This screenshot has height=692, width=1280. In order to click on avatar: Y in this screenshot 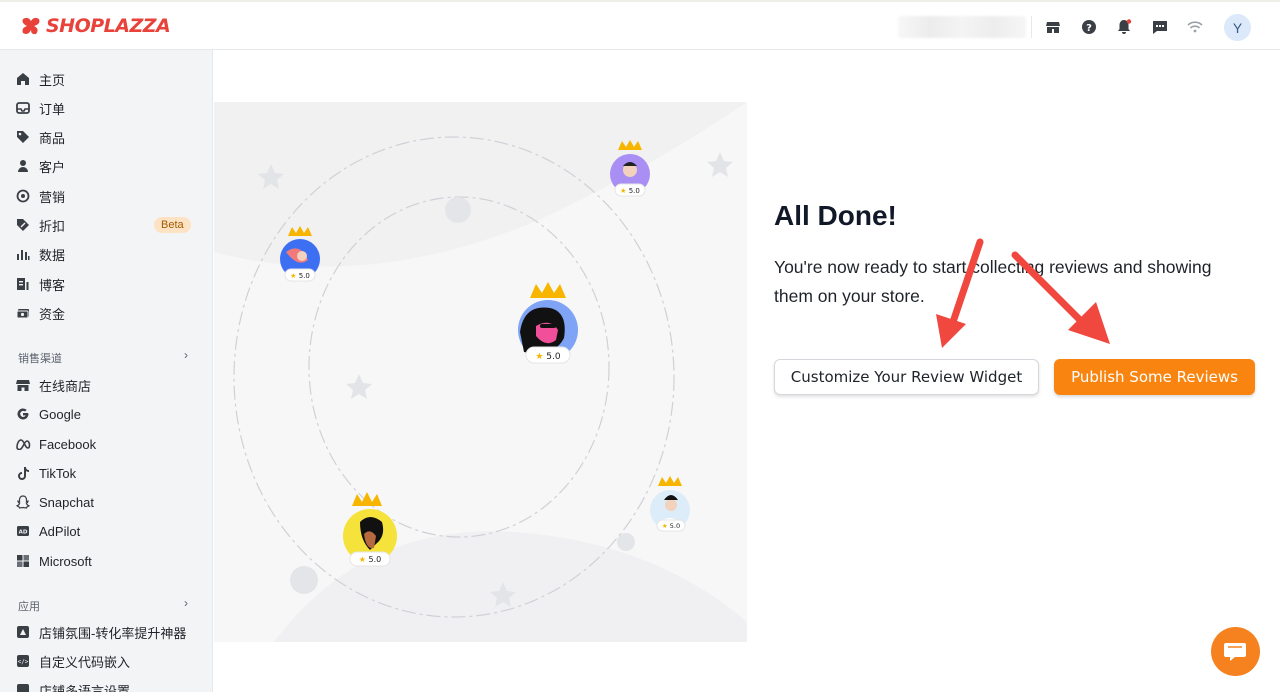, I will do `click(1237, 27)`.